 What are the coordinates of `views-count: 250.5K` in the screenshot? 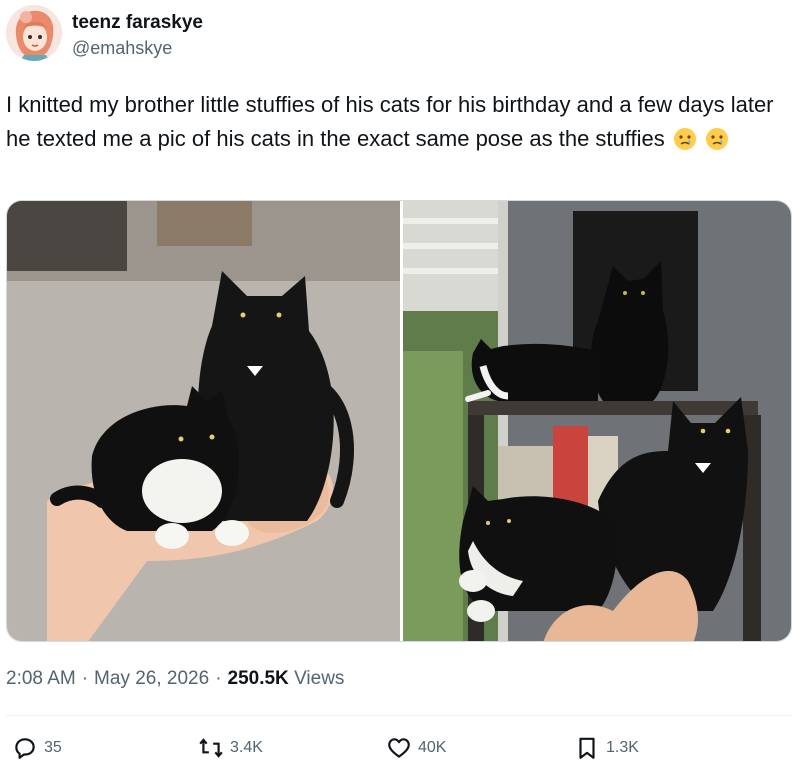 It's located at (258, 678).